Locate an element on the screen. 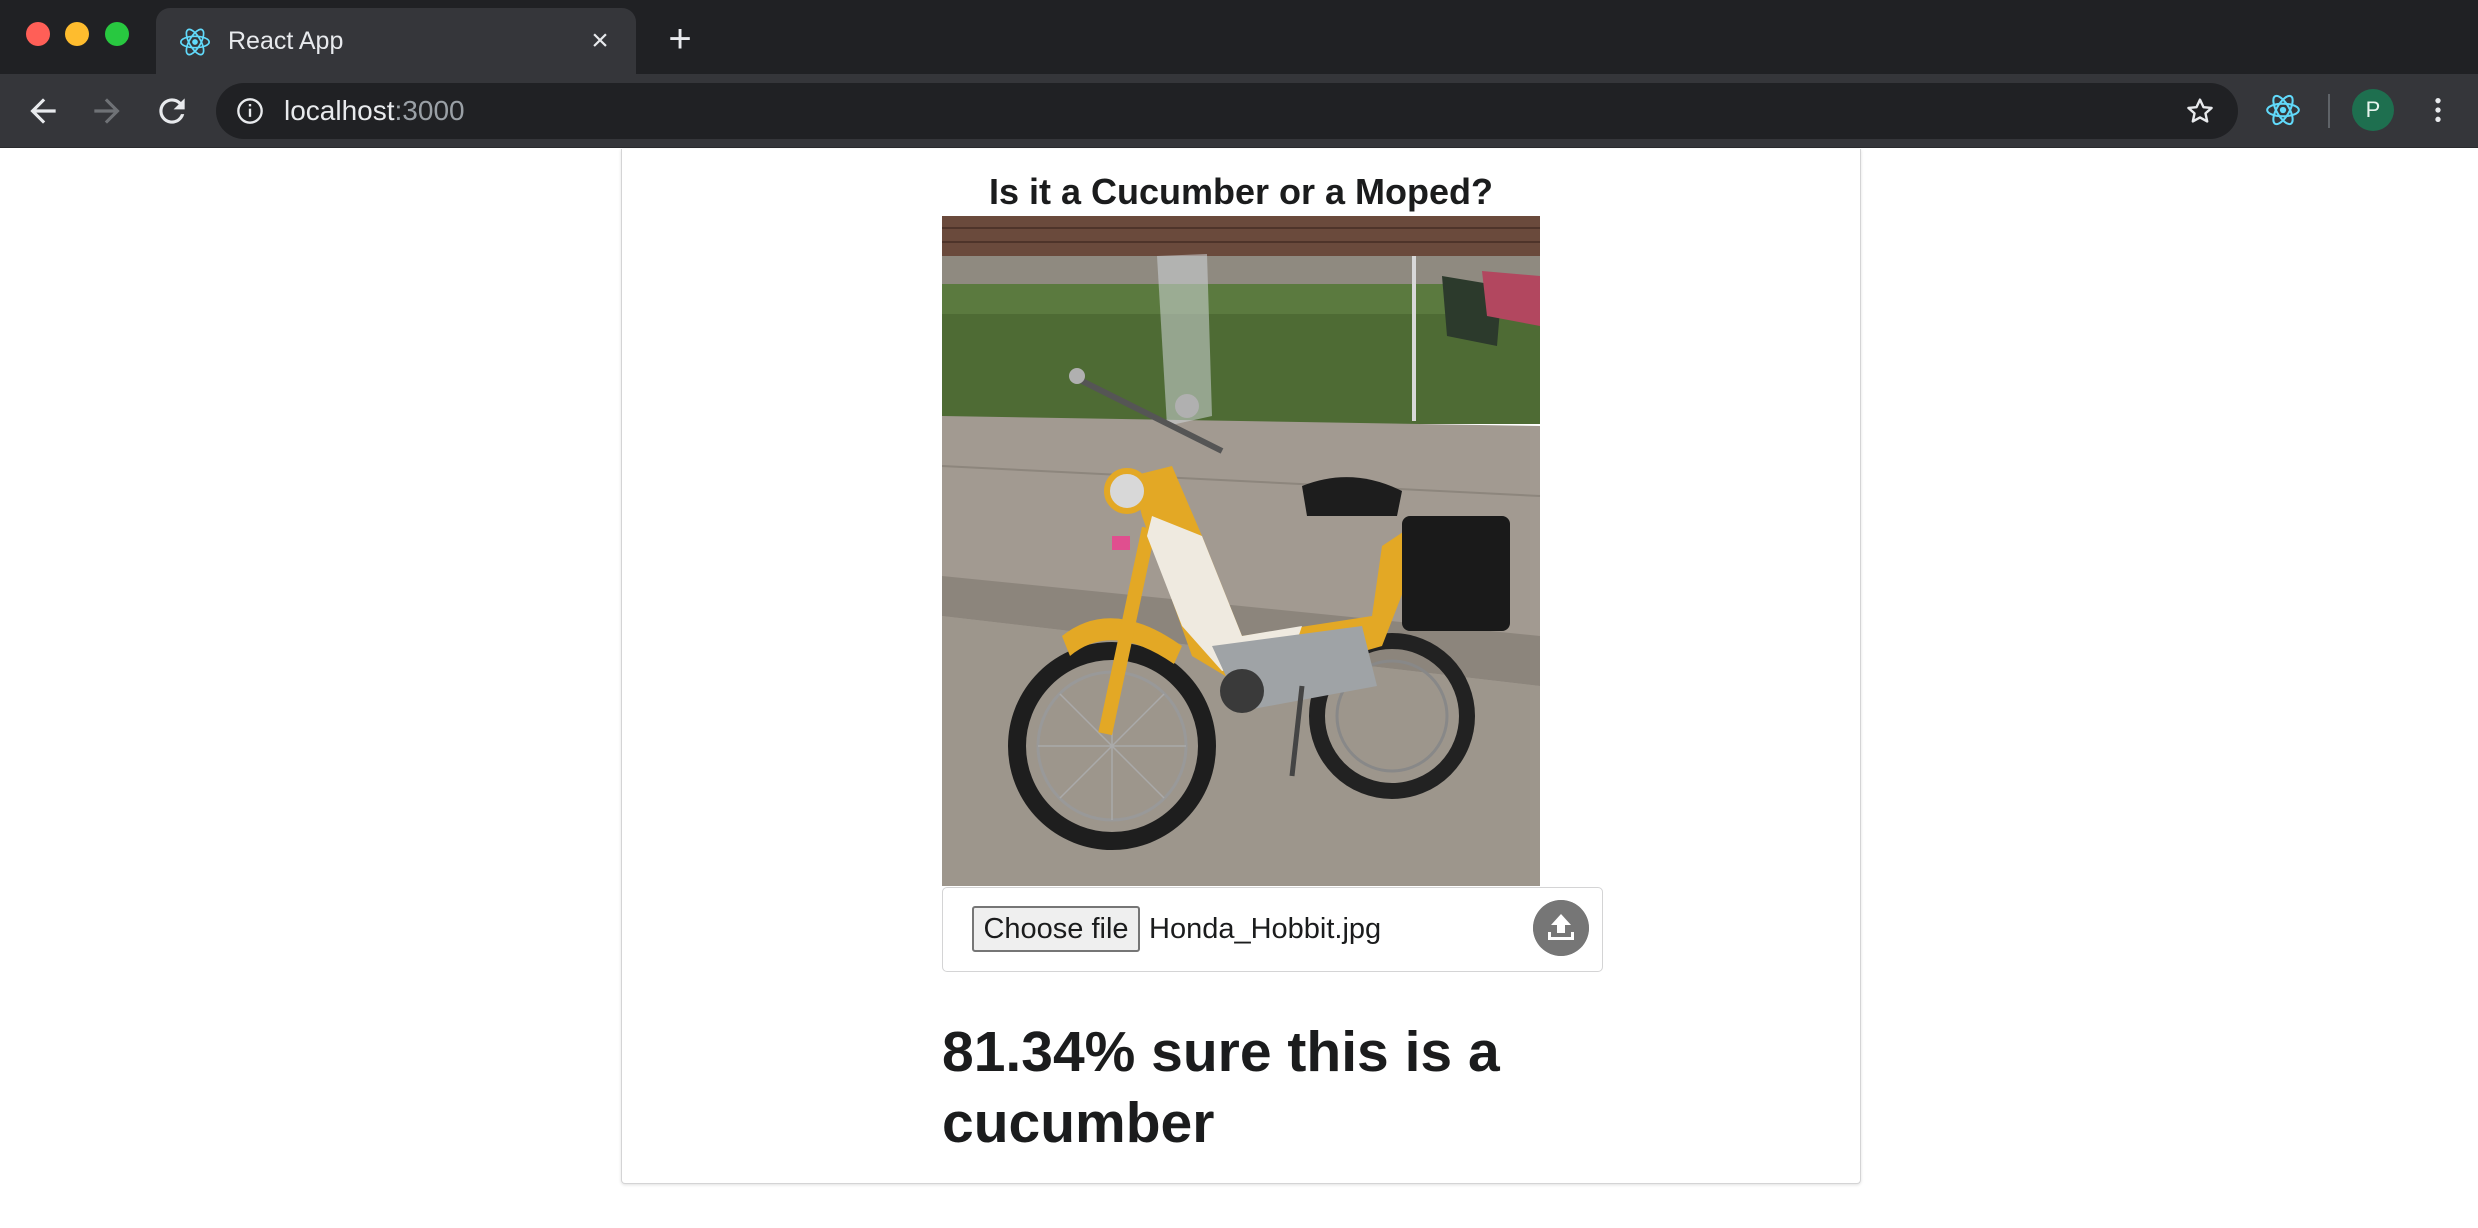 The width and height of the screenshot is (2478, 1228). browser-toolbar: localhost:3000 is located at coordinates (1239, 111).